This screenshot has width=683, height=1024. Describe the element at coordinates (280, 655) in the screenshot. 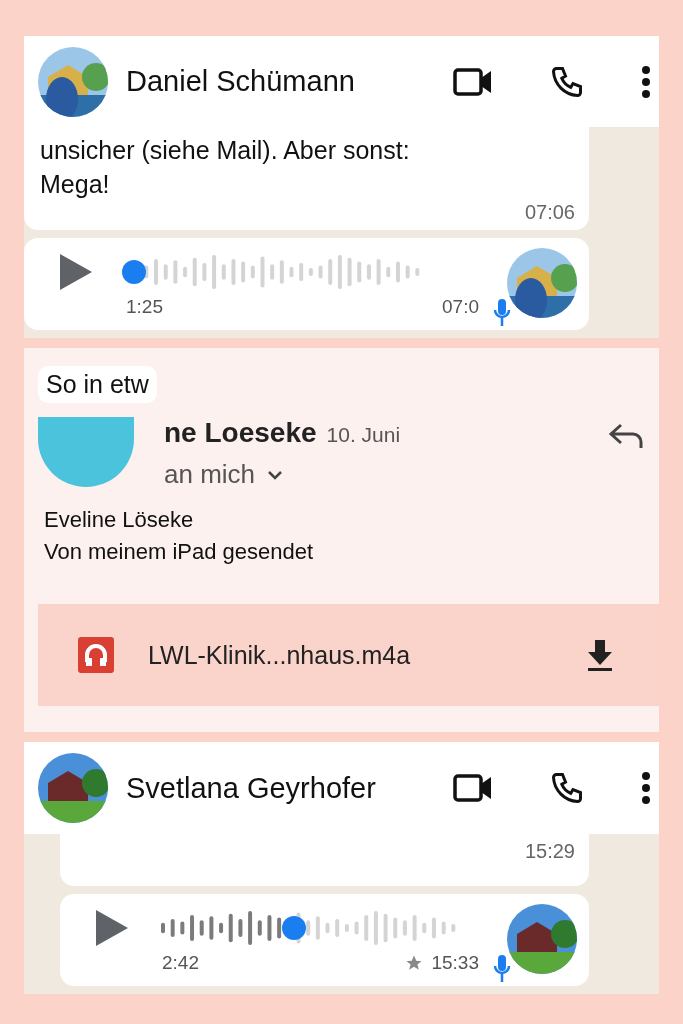

I see `attachment-name: LWL-Klinik...nhaus.m4a` at that location.